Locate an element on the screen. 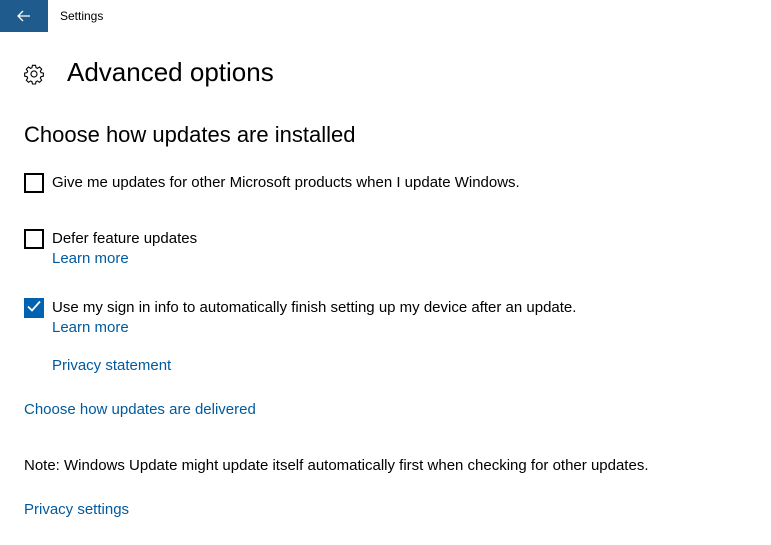  checkbox-label: Defer feature updates is located at coordinates (125, 238).